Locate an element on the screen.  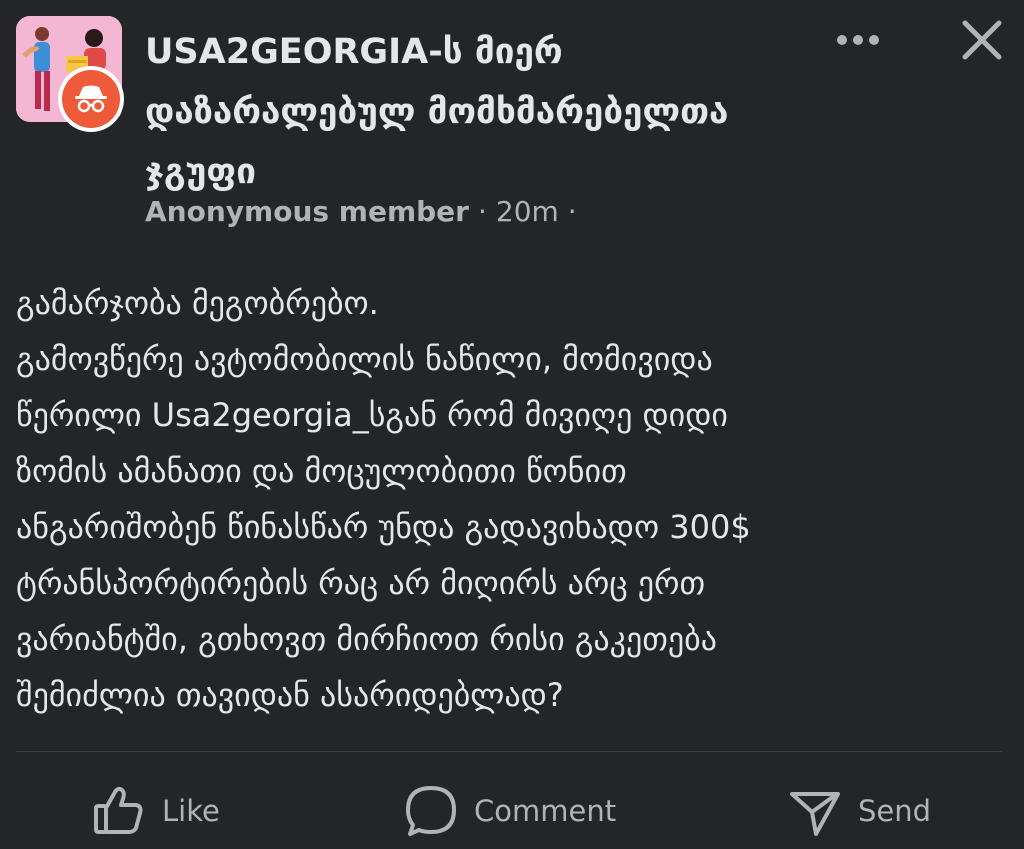
post-text-line: ტრანსპორტირების რაც არ მიღირს არც ერთ is located at coordinates (361, 583).